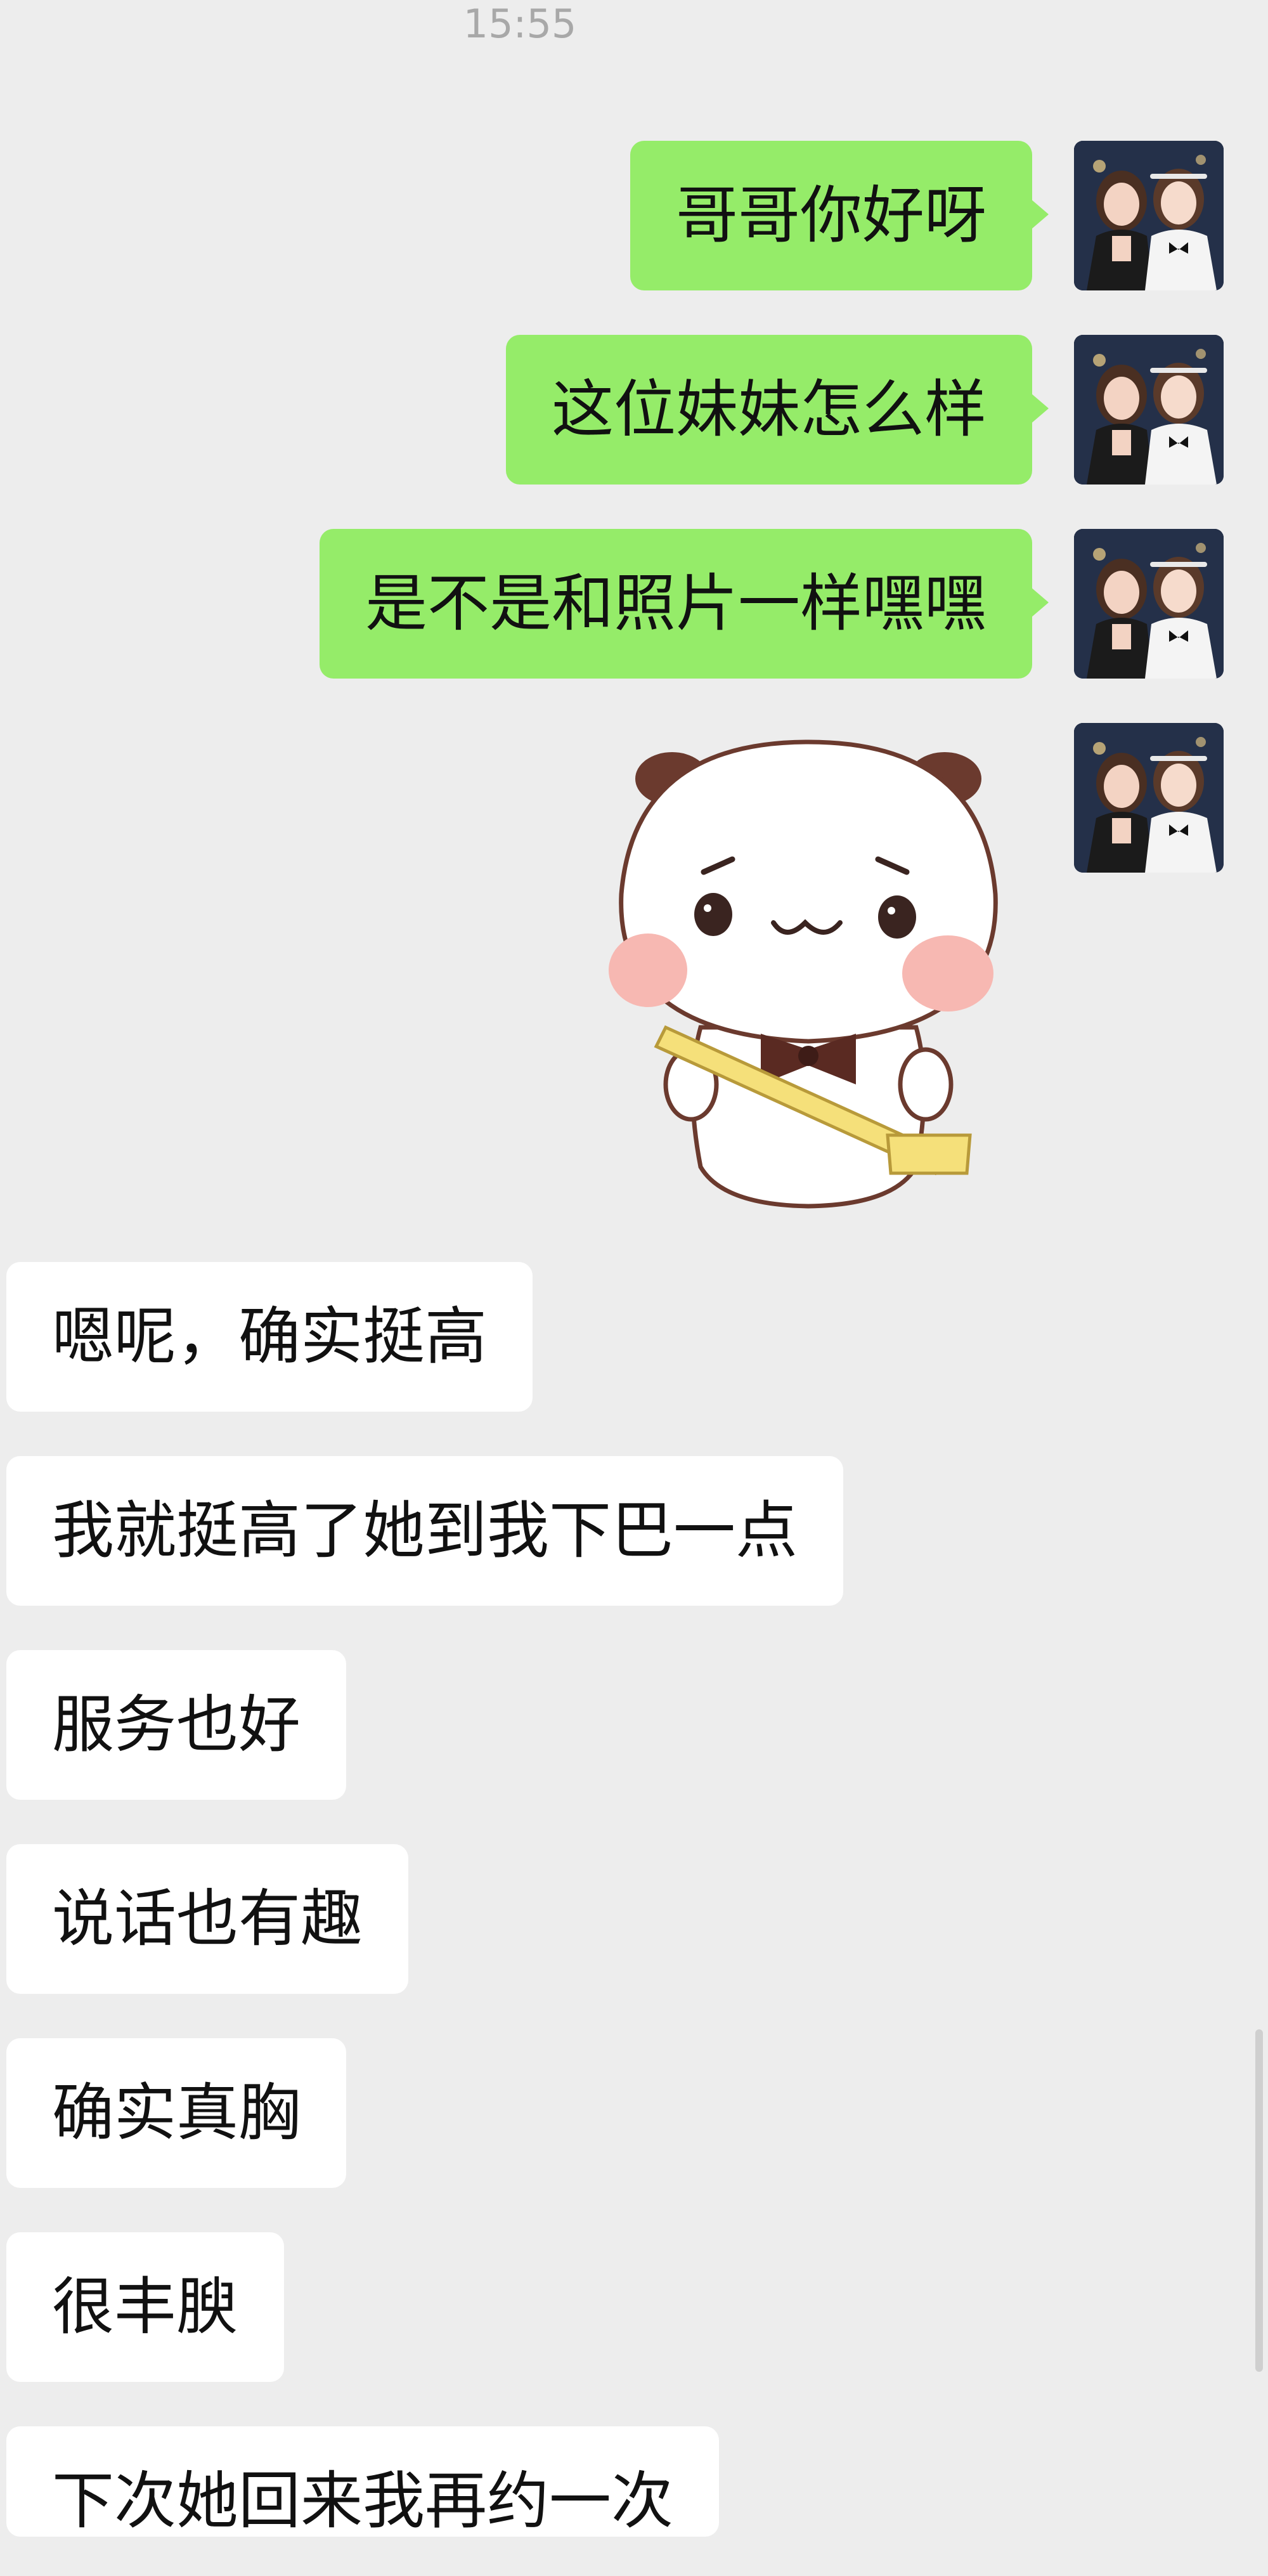 The height and width of the screenshot is (2576, 1268). I want to click on scrollbar, so click(1259, 2201).